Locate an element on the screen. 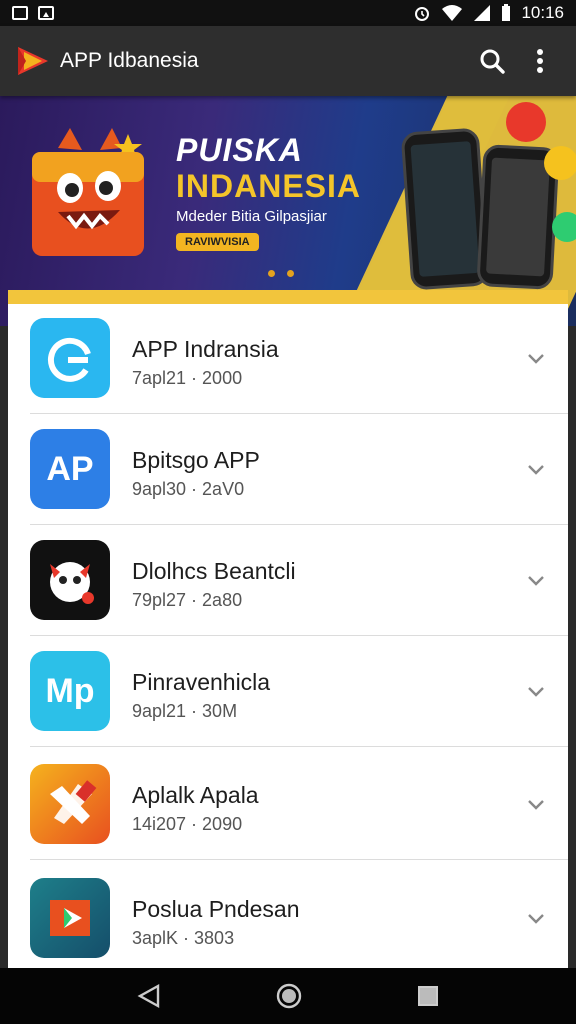 Image resolution: width=576 pixels, height=1024 pixels. app-name: Aplalk Apala is located at coordinates (195, 795).